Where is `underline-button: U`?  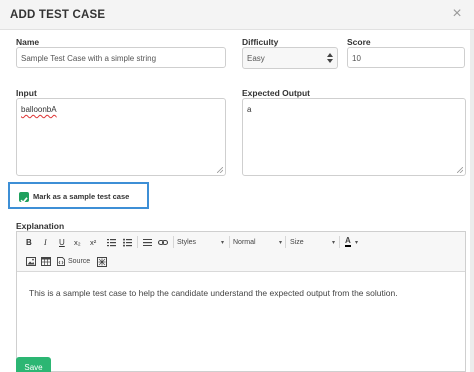 underline-button: U is located at coordinates (62, 243).